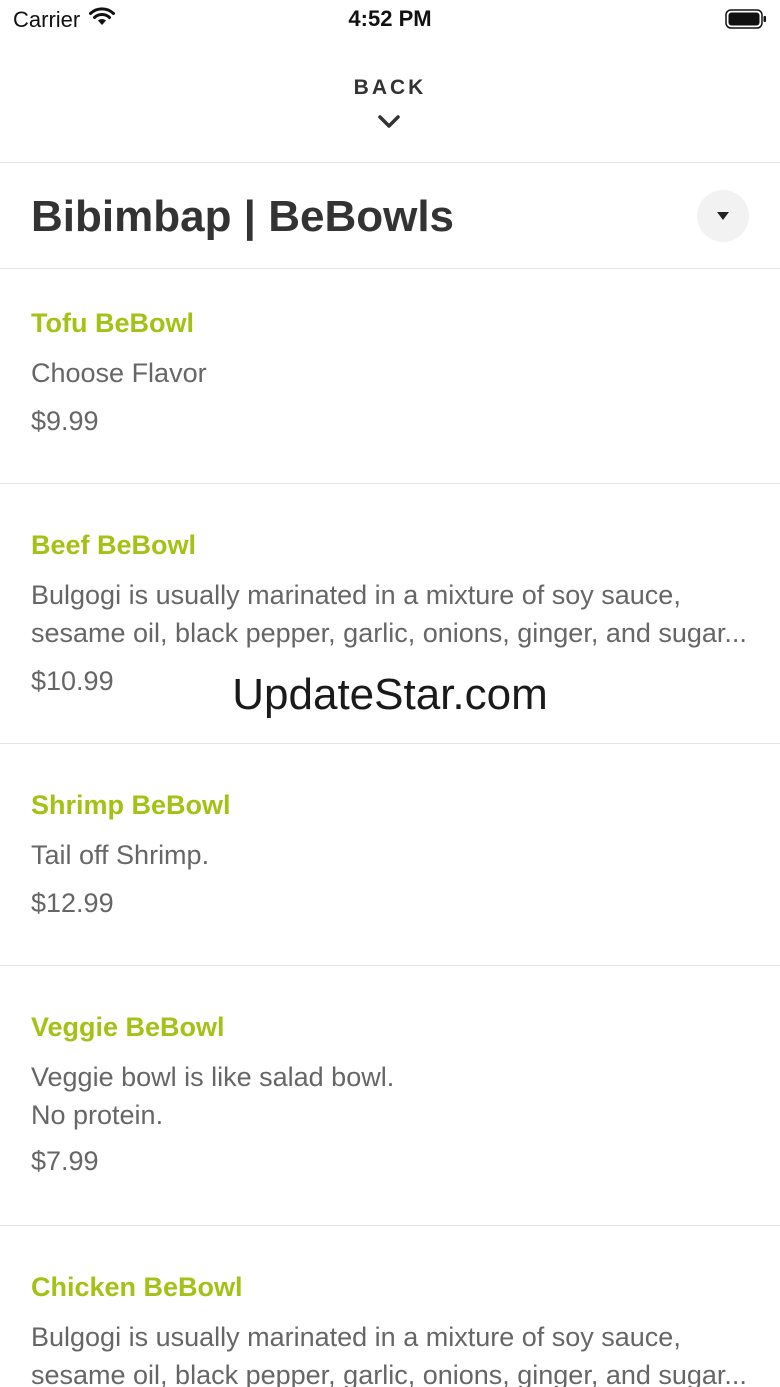 The height and width of the screenshot is (1387, 780). I want to click on back-button: BACK, so click(390, 88).